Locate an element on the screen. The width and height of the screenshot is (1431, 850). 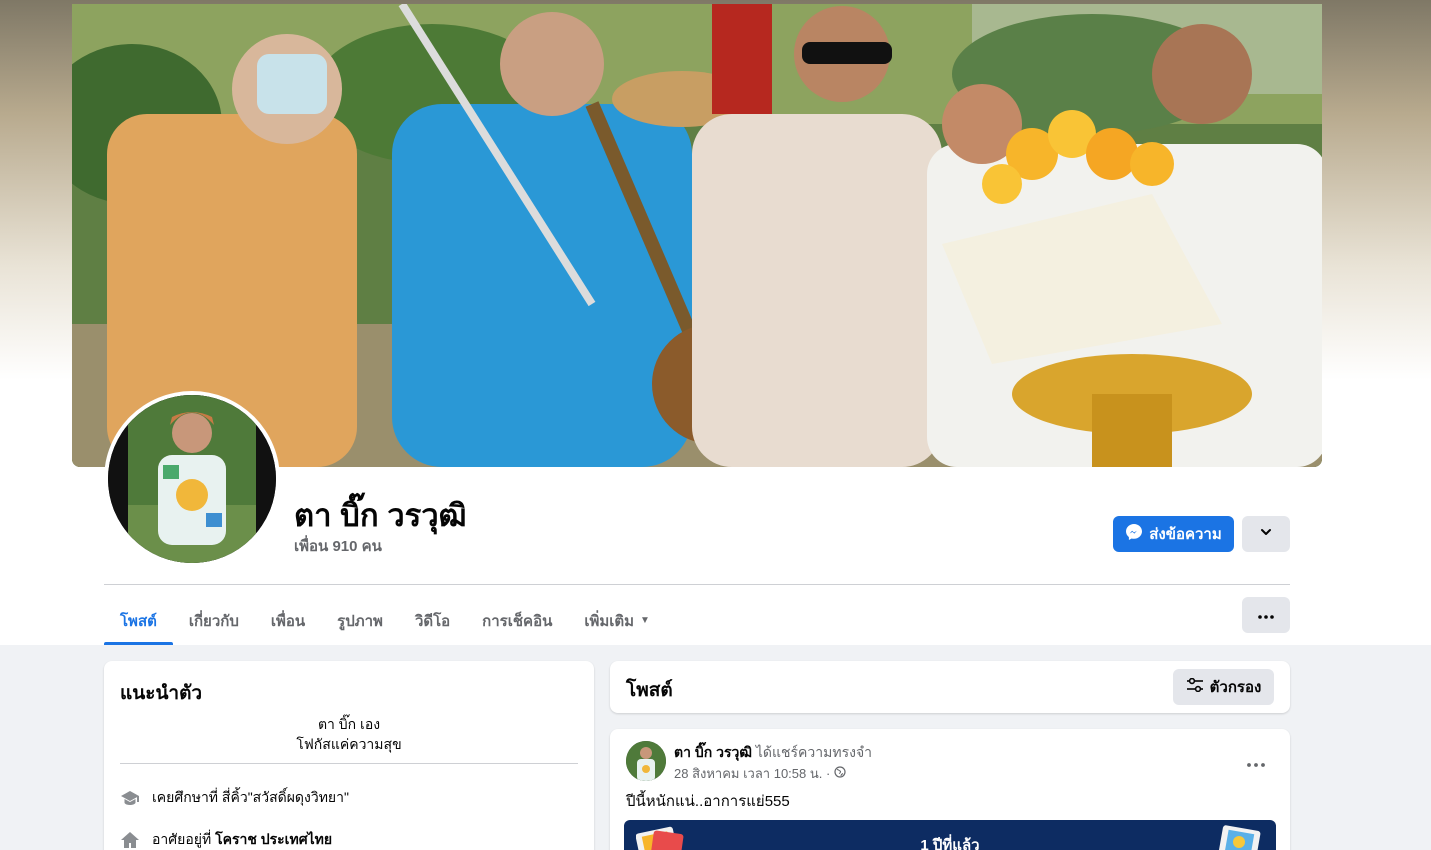
tab-more: เพิ่มเติม ▼ is located at coordinates (617, 620).